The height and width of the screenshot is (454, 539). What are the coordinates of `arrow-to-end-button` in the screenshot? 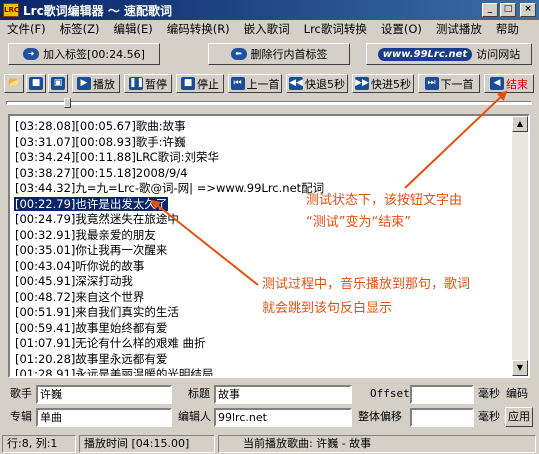 It's located at (456, 139).